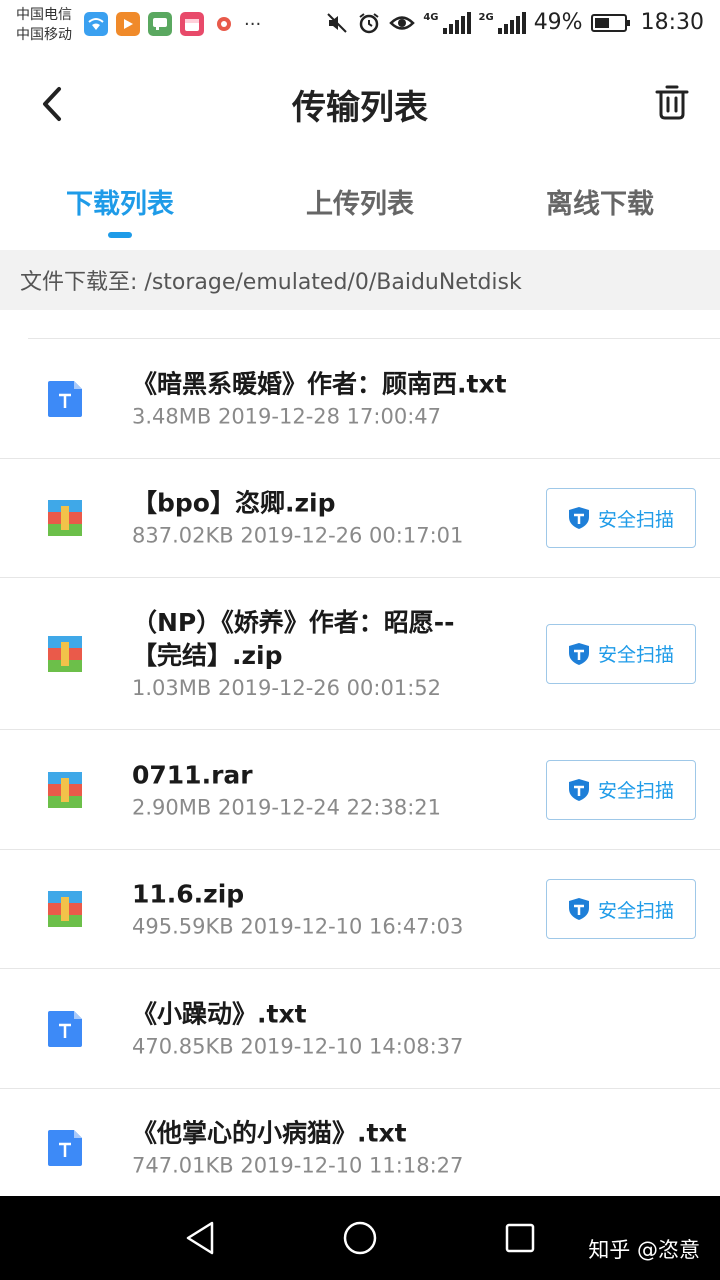 The width and height of the screenshot is (720, 1280). Describe the element at coordinates (558, 22) in the screenshot. I see `battery-percent: 49%` at that location.